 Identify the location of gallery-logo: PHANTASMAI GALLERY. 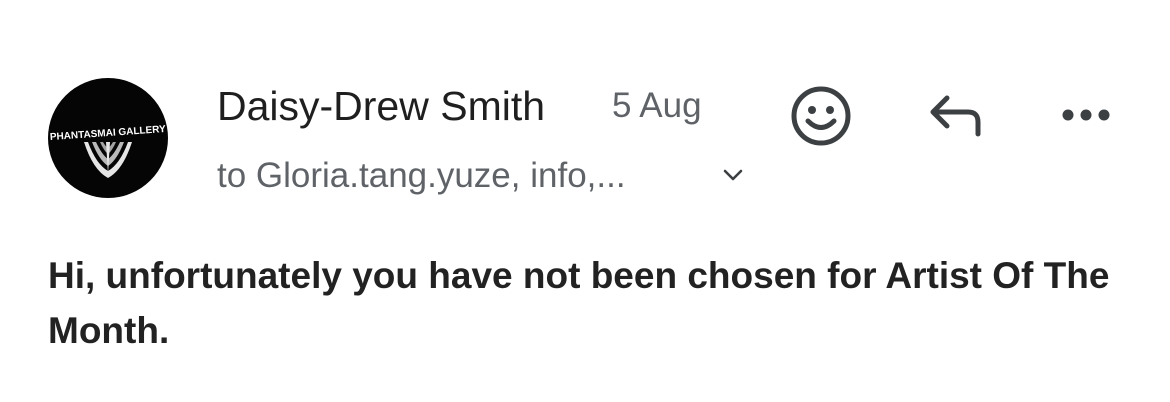
(108, 151).